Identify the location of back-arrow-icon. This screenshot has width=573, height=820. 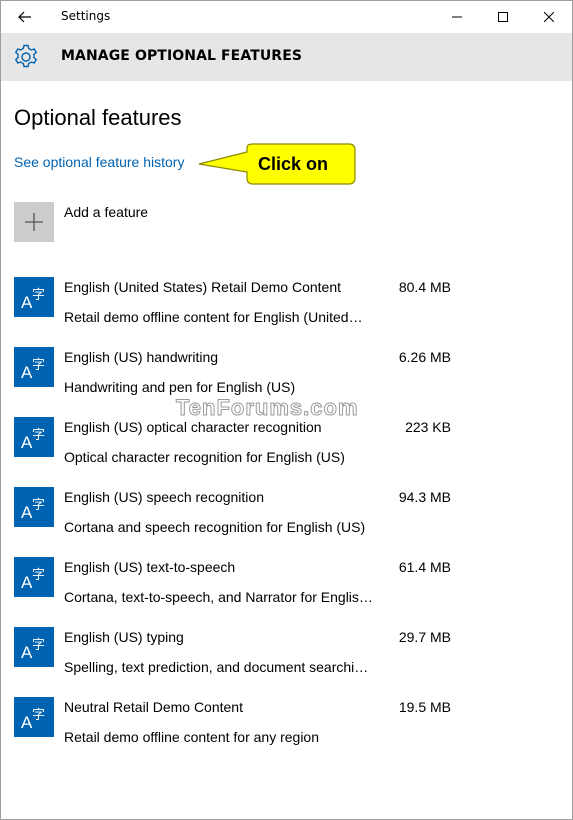
(24, 17).